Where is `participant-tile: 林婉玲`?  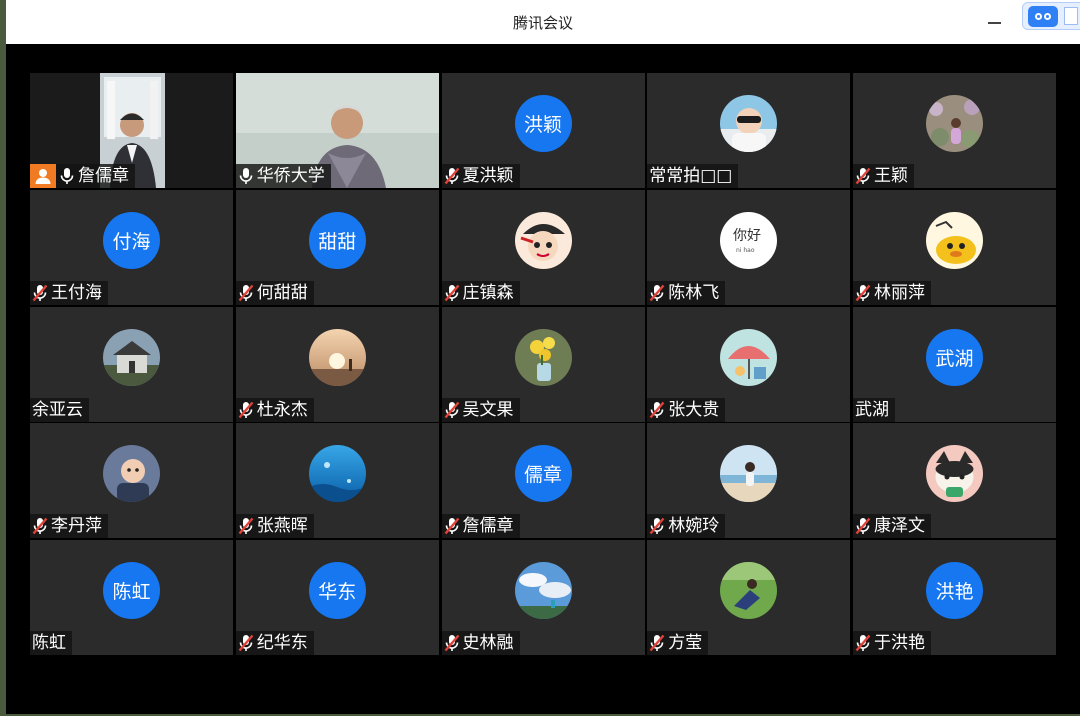
participant-tile: 林婉玲 is located at coordinates (749, 481).